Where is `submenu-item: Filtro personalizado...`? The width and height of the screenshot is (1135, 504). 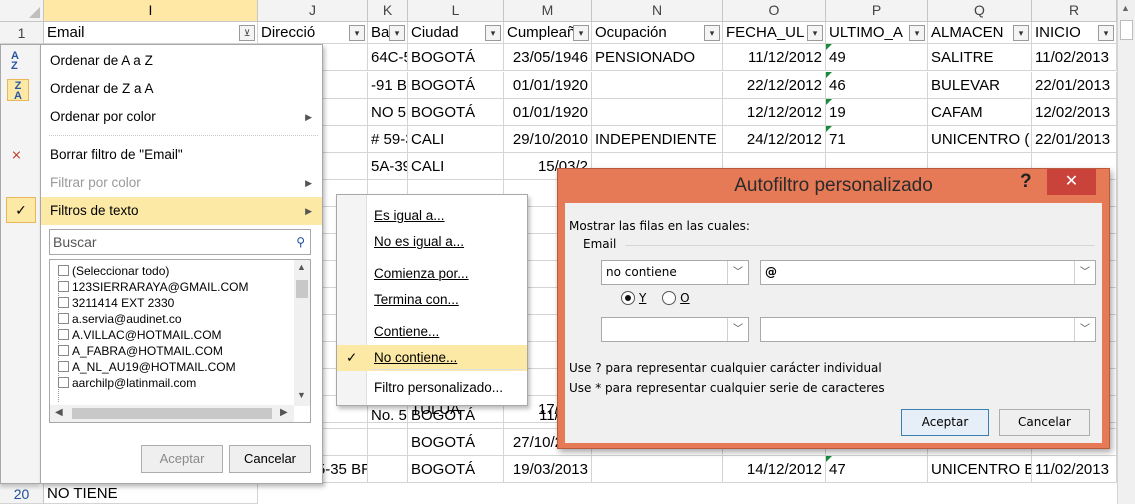 submenu-item: Filtro personalizado... is located at coordinates (449, 388).